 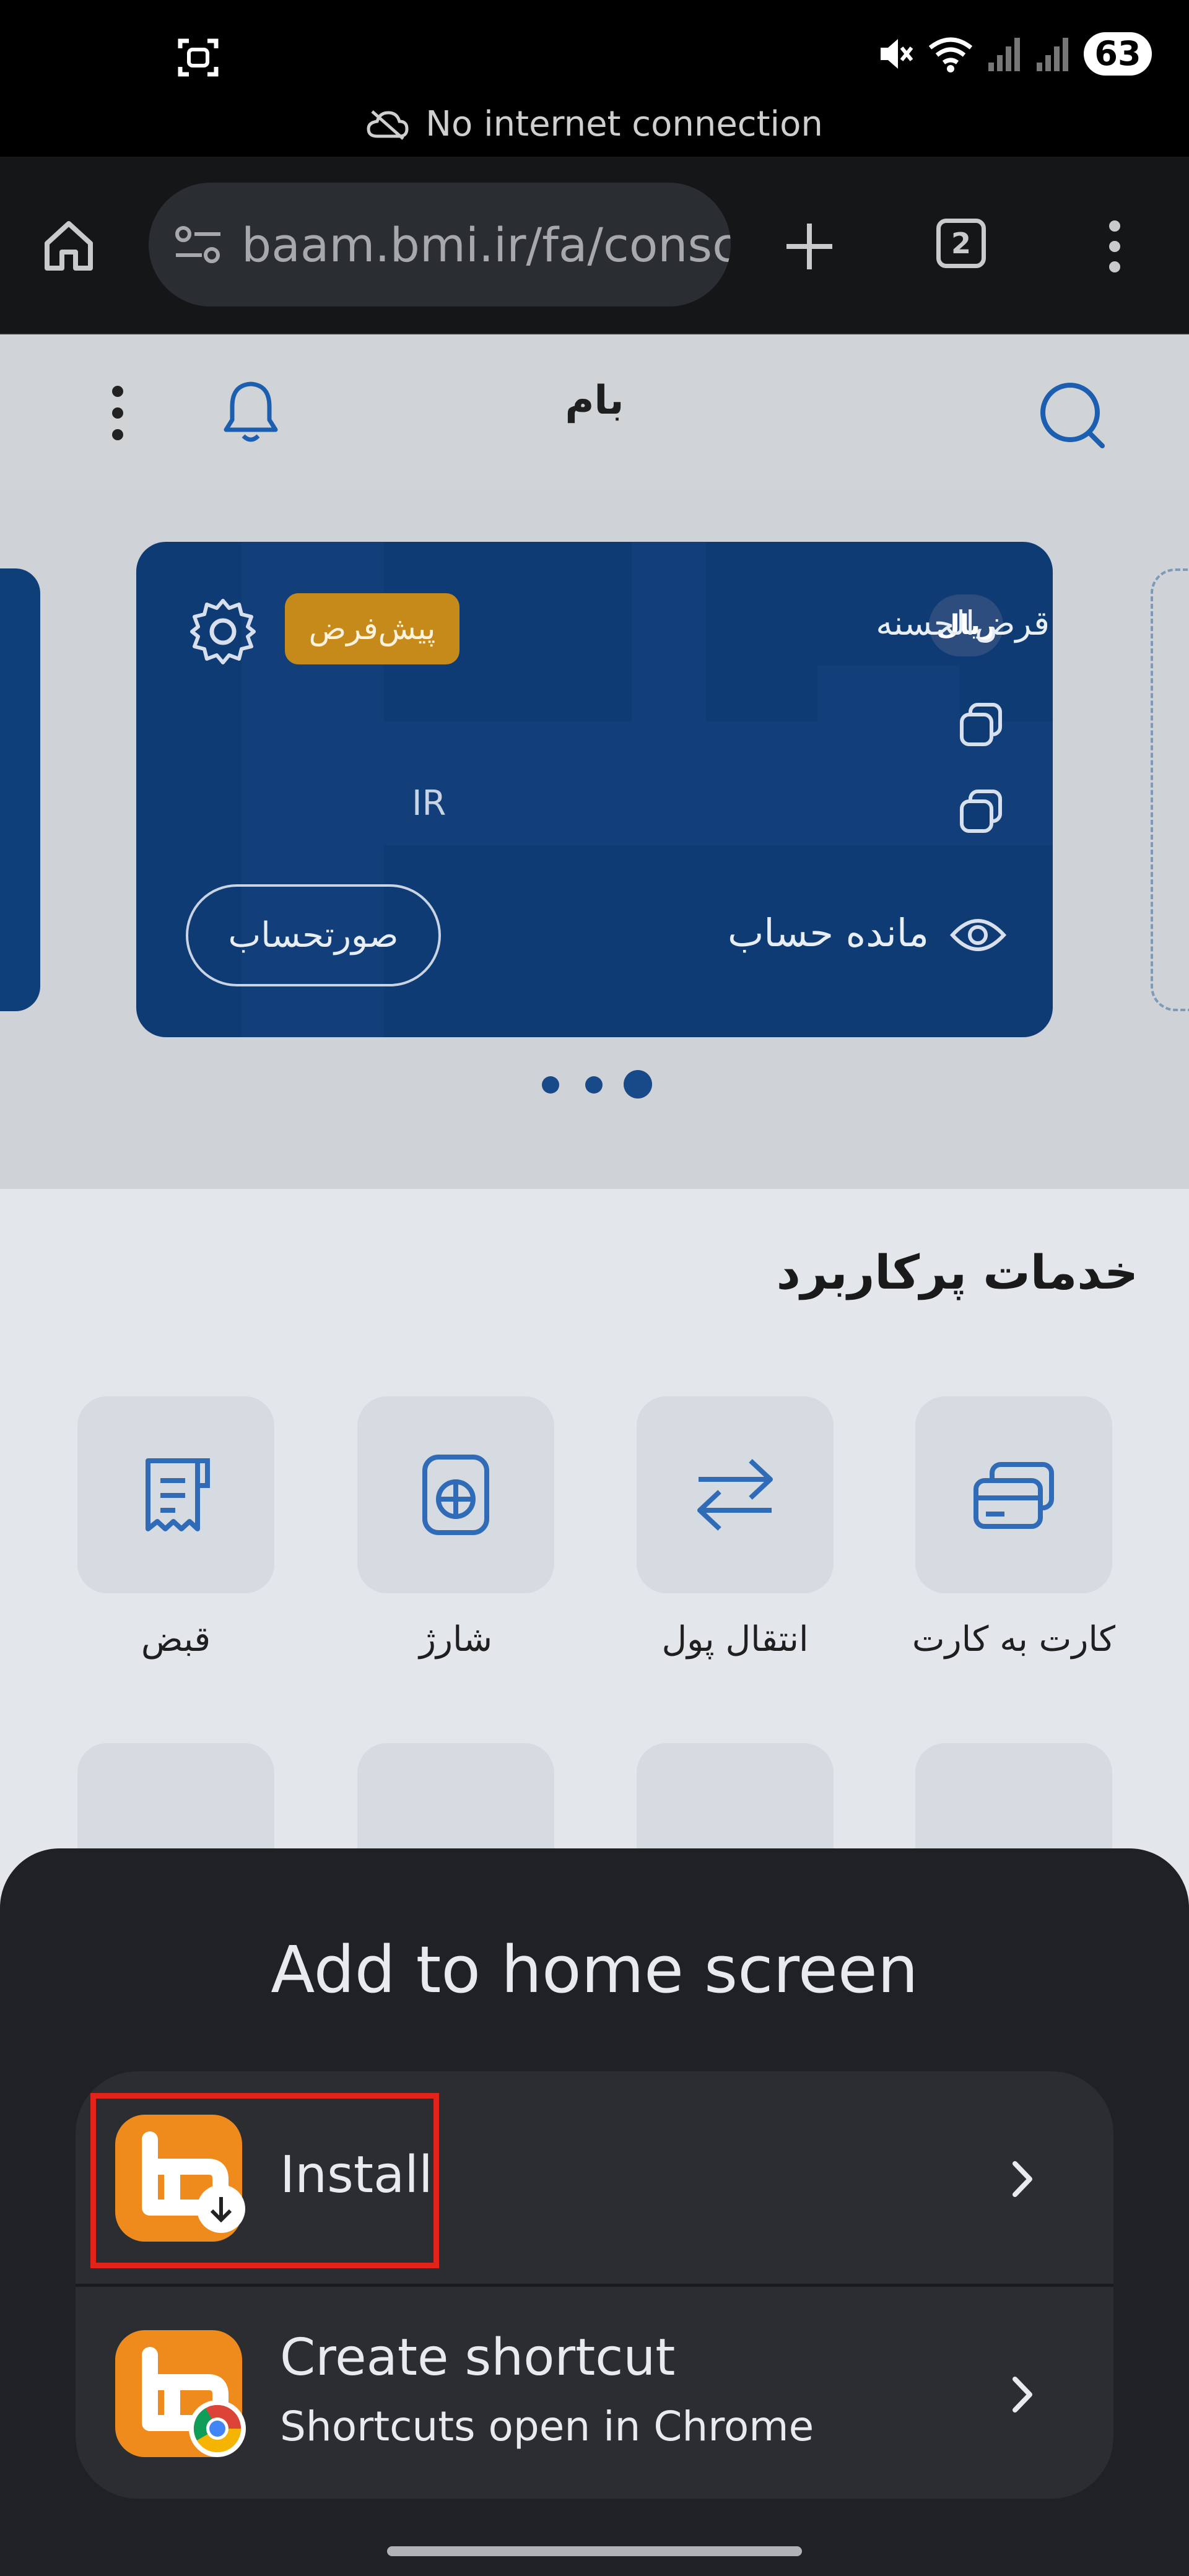 I want to click on wifi-icon, so click(x=950, y=54).